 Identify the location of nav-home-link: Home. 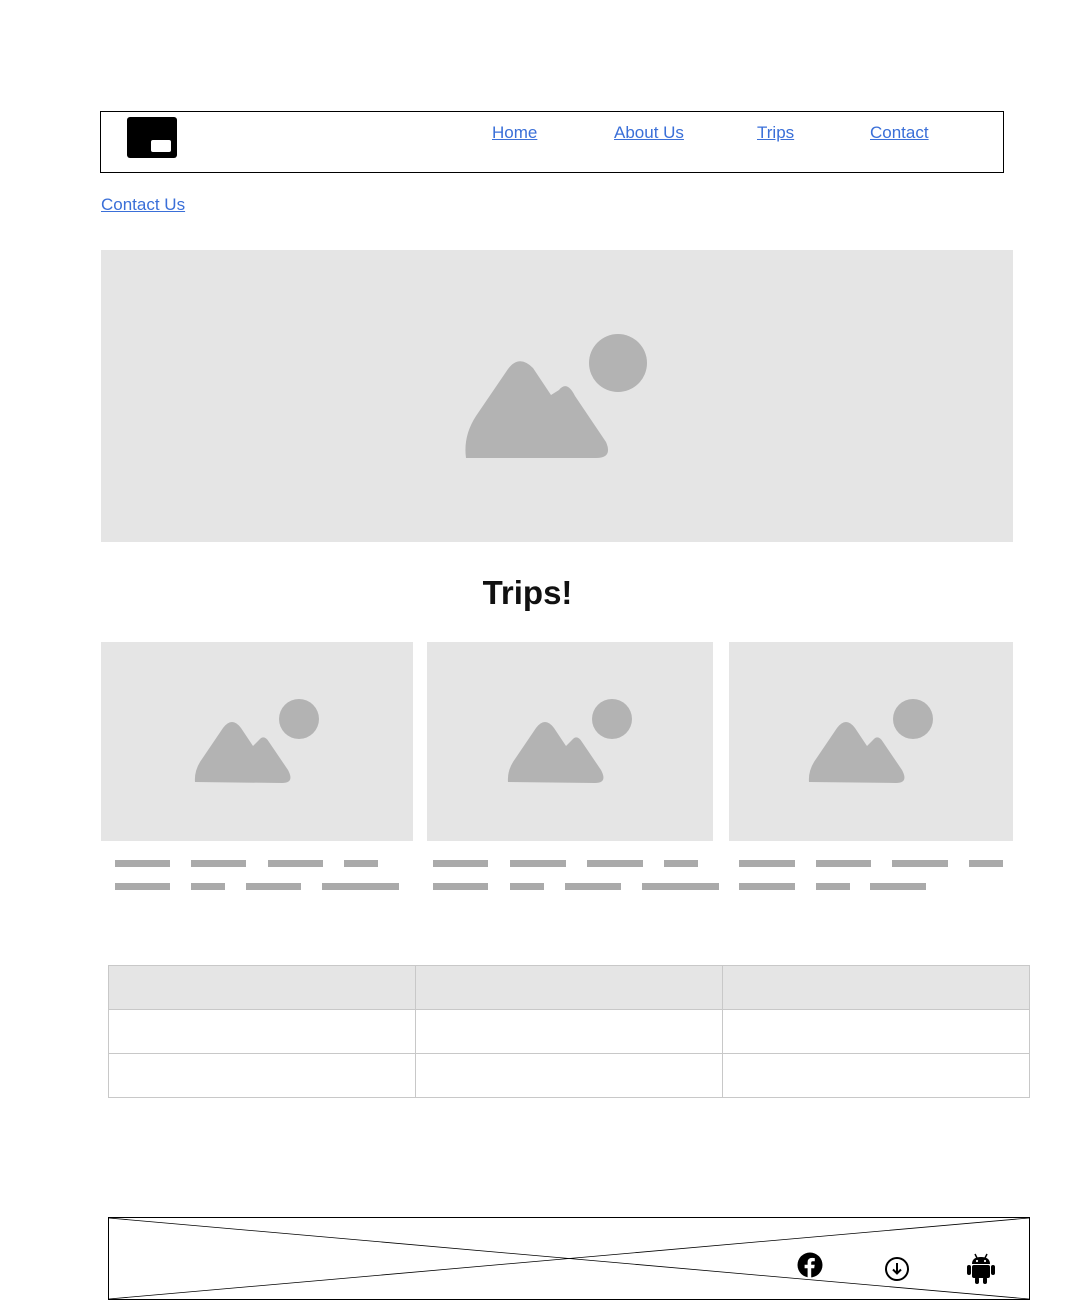
(514, 133).